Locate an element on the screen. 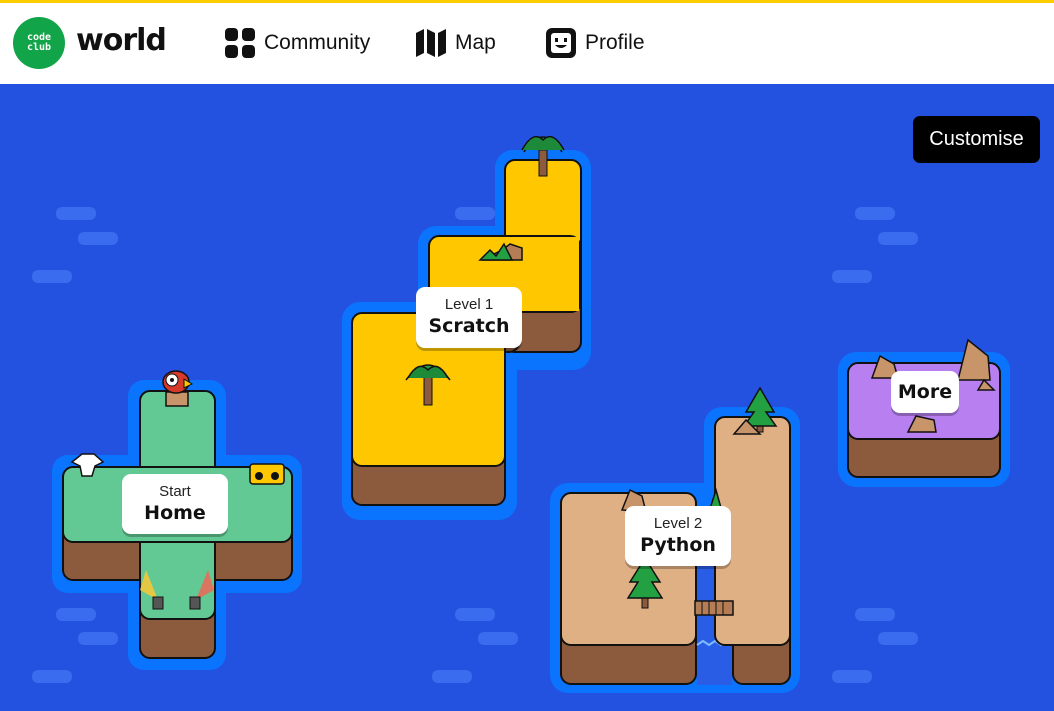 The width and height of the screenshot is (1054, 711). nav-map: Map is located at coordinates (456, 43).